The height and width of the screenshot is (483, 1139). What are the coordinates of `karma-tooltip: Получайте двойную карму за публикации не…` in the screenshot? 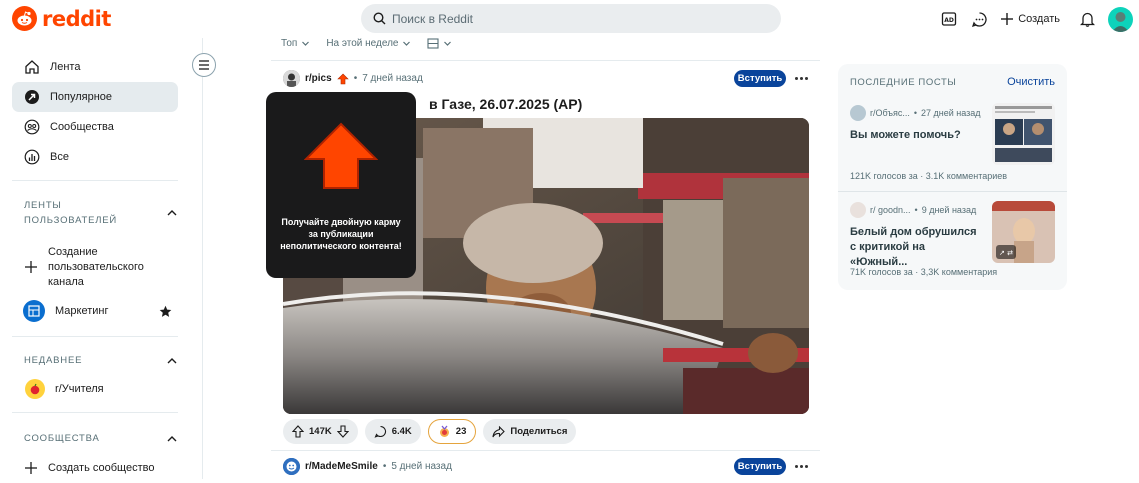 It's located at (341, 185).